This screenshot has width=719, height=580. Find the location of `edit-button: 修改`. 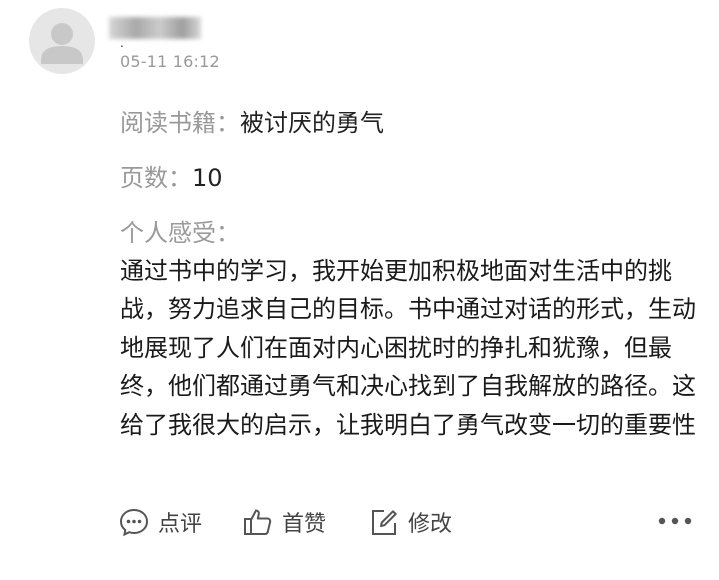

edit-button: 修改 is located at coordinates (410, 522).